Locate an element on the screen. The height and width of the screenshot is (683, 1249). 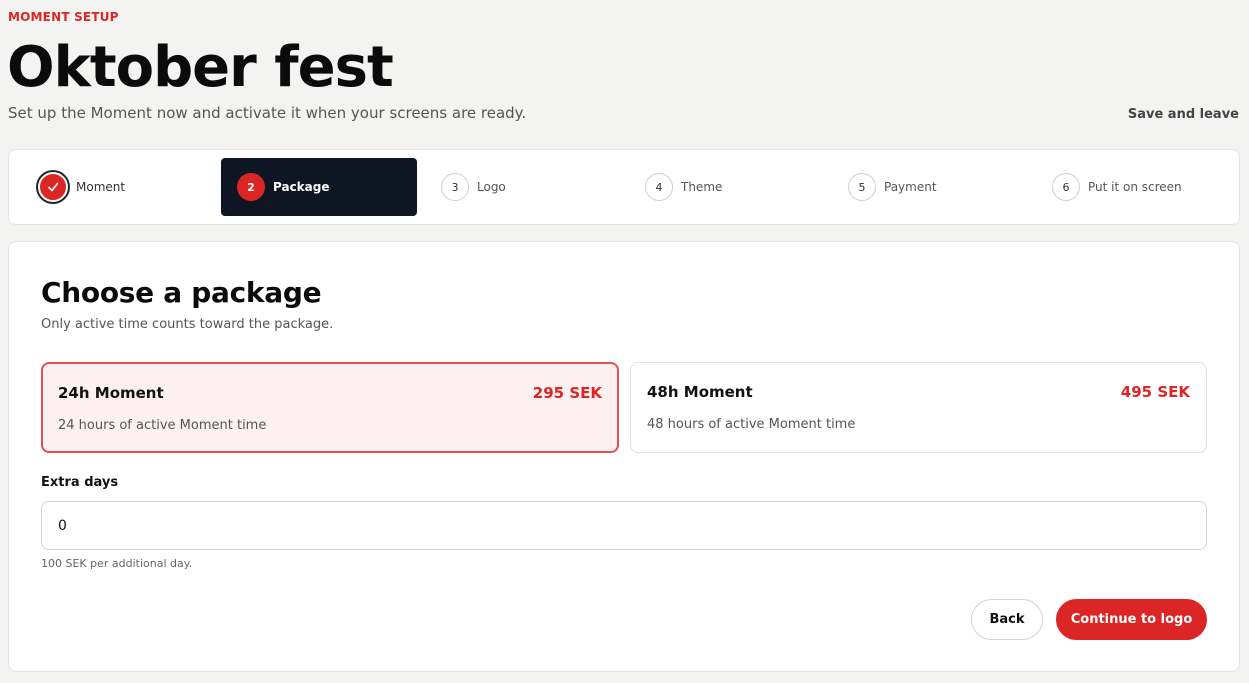
section-eyebrow: MOMENT SETUP is located at coordinates (63, 17).